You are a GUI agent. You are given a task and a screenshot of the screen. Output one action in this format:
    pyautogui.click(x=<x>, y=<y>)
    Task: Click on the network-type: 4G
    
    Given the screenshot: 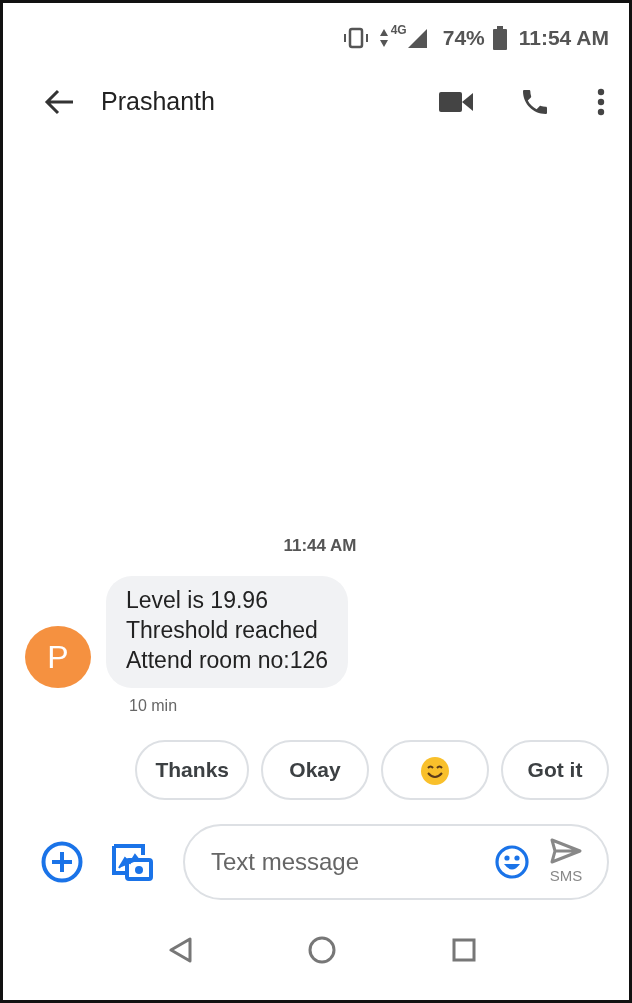 What is the action you would take?
    pyautogui.click(x=398, y=30)
    